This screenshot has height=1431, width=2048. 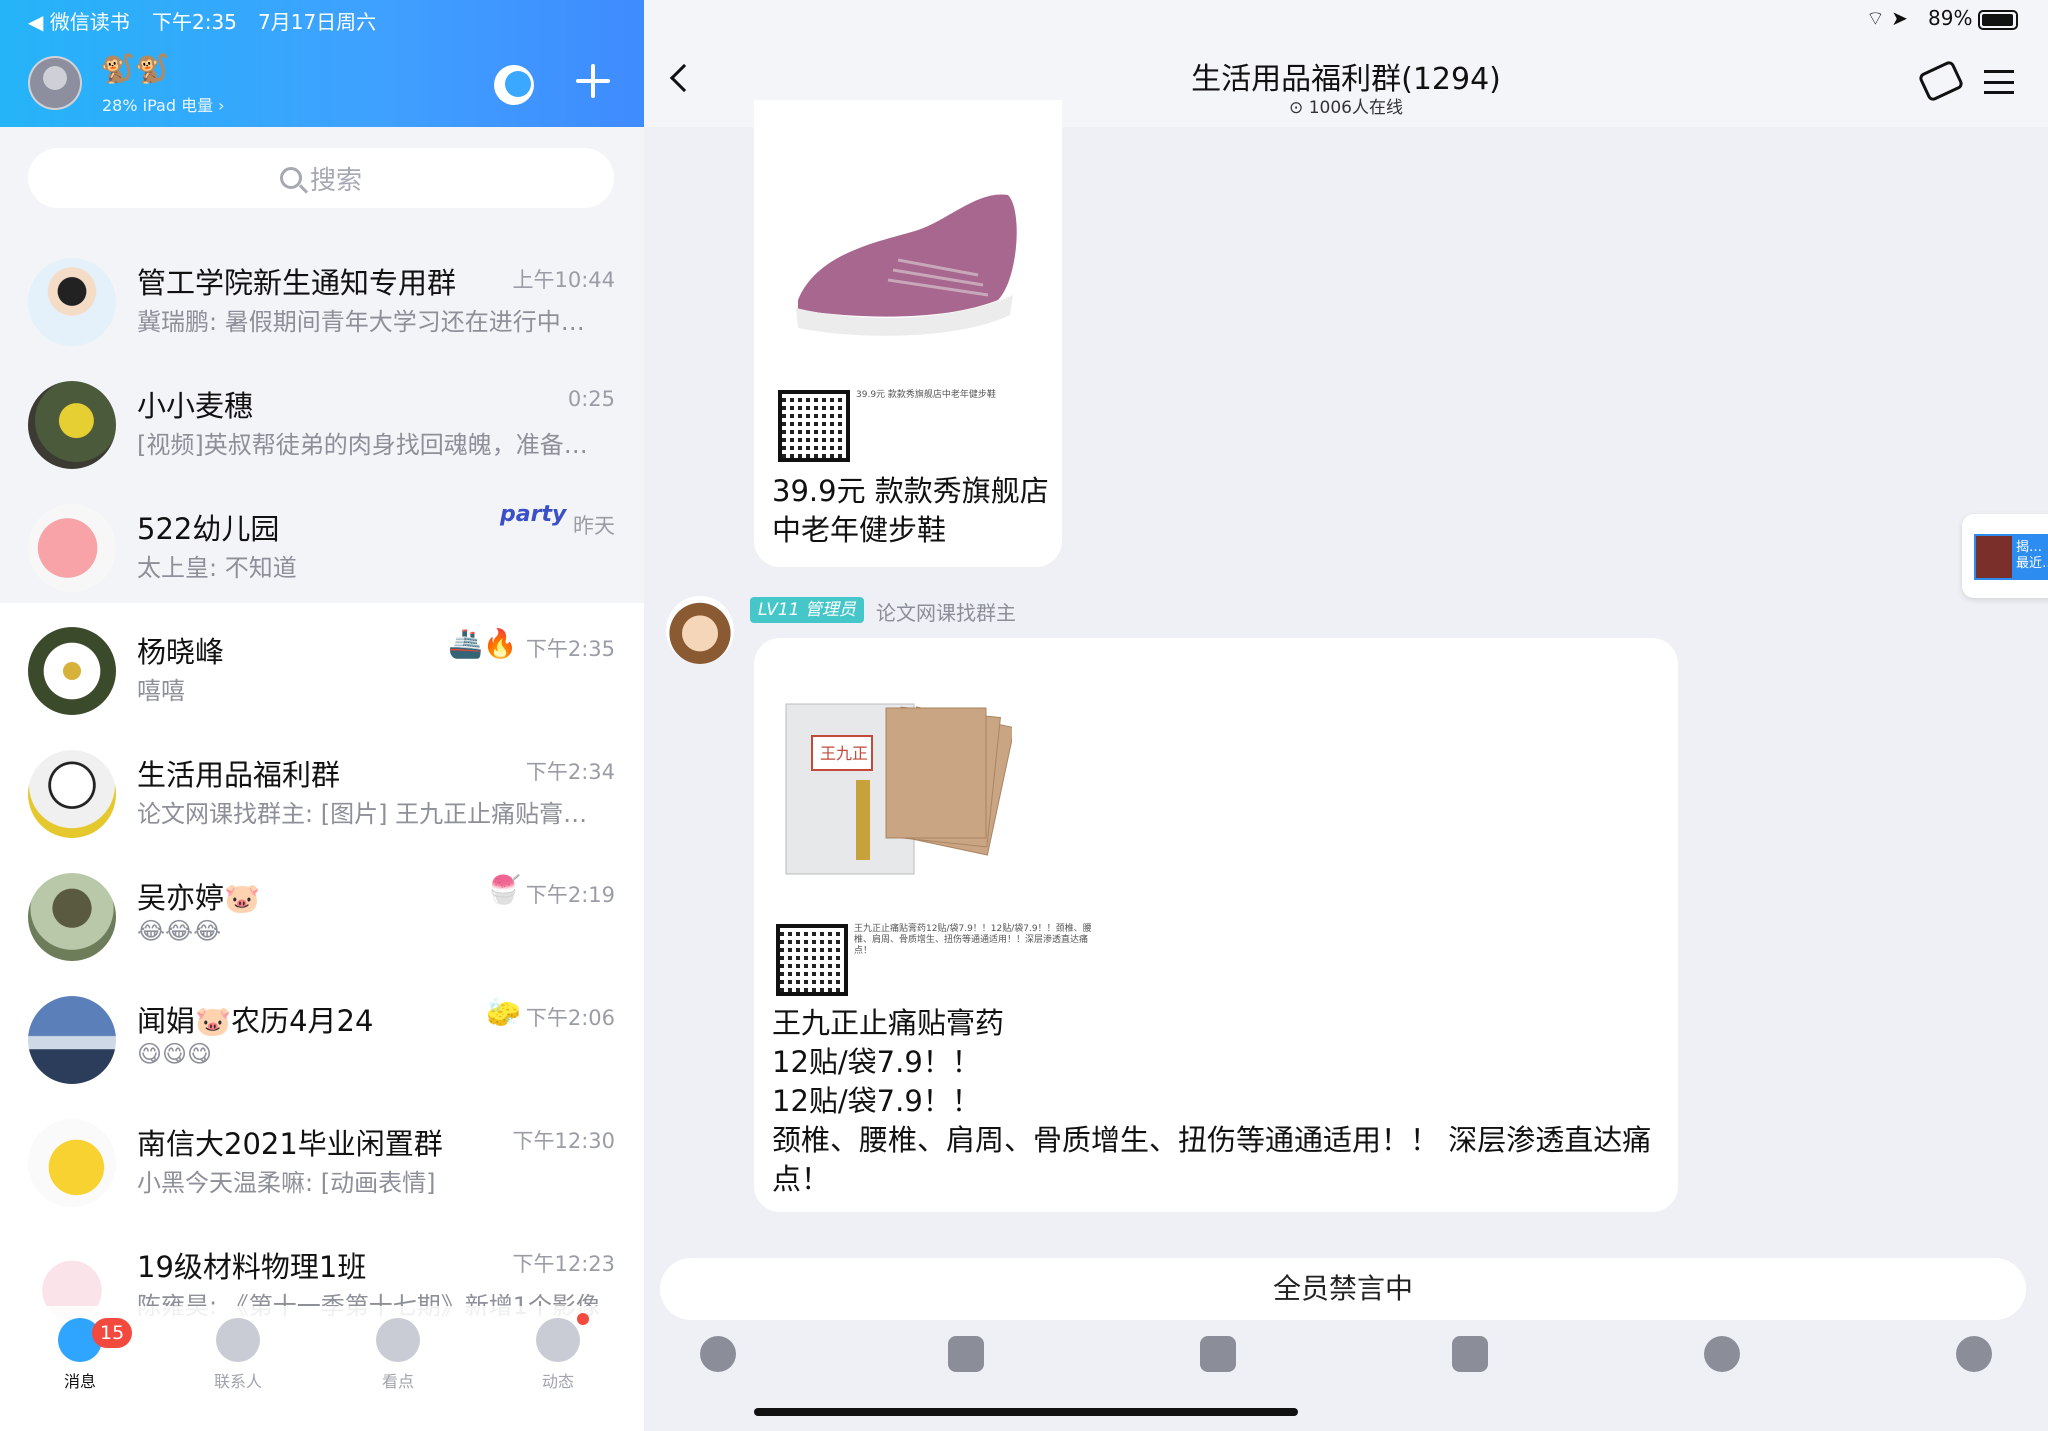 What do you see at coordinates (290, 178) in the screenshot?
I see `search-icon` at bounding box center [290, 178].